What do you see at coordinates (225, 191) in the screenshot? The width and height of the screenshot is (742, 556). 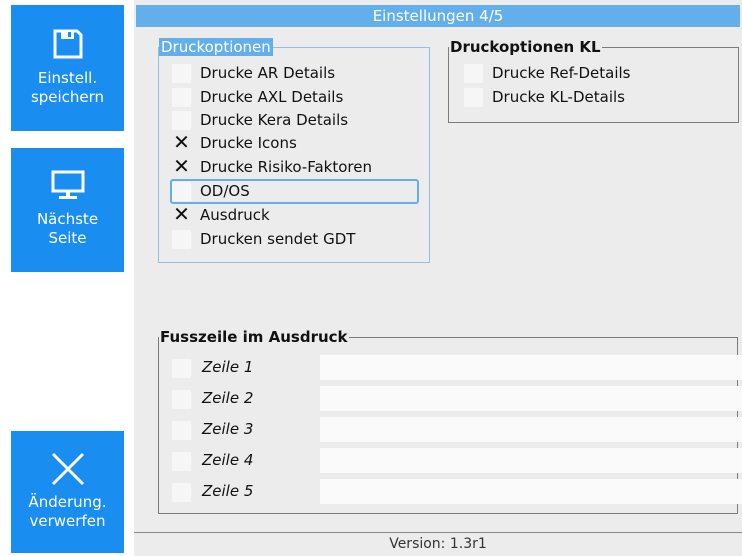 I see `option-label: OD/OS` at bounding box center [225, 191].